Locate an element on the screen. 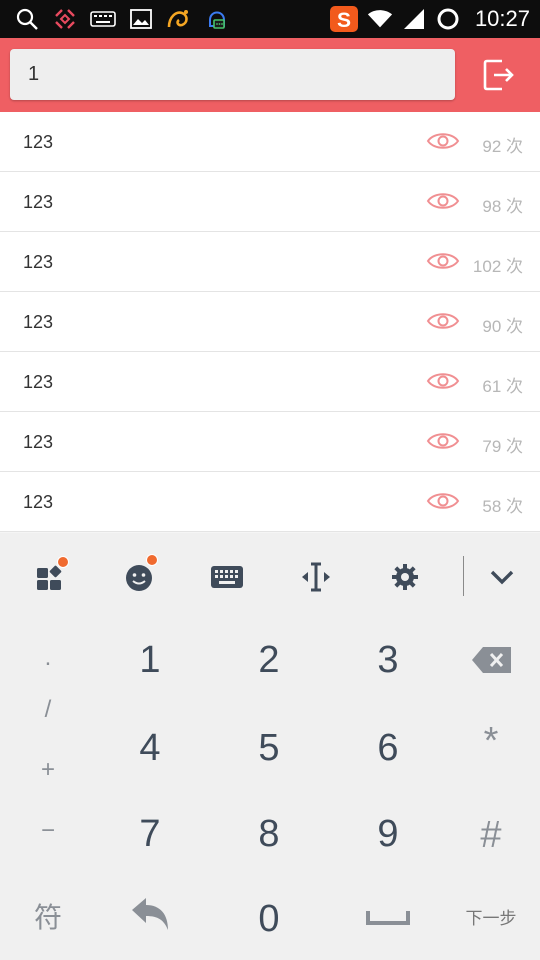 This screenshot has width=540, height=960. undo-button is located at coordinates (150, 915).